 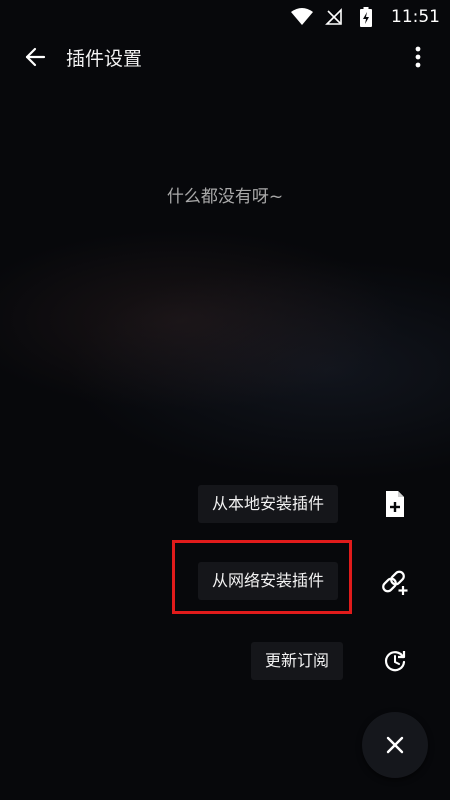 What do you see at coordinates (297, 661) in the screenshot?
I see `update-subscription-label: 更新订阅` at bounding box center [297, 661].